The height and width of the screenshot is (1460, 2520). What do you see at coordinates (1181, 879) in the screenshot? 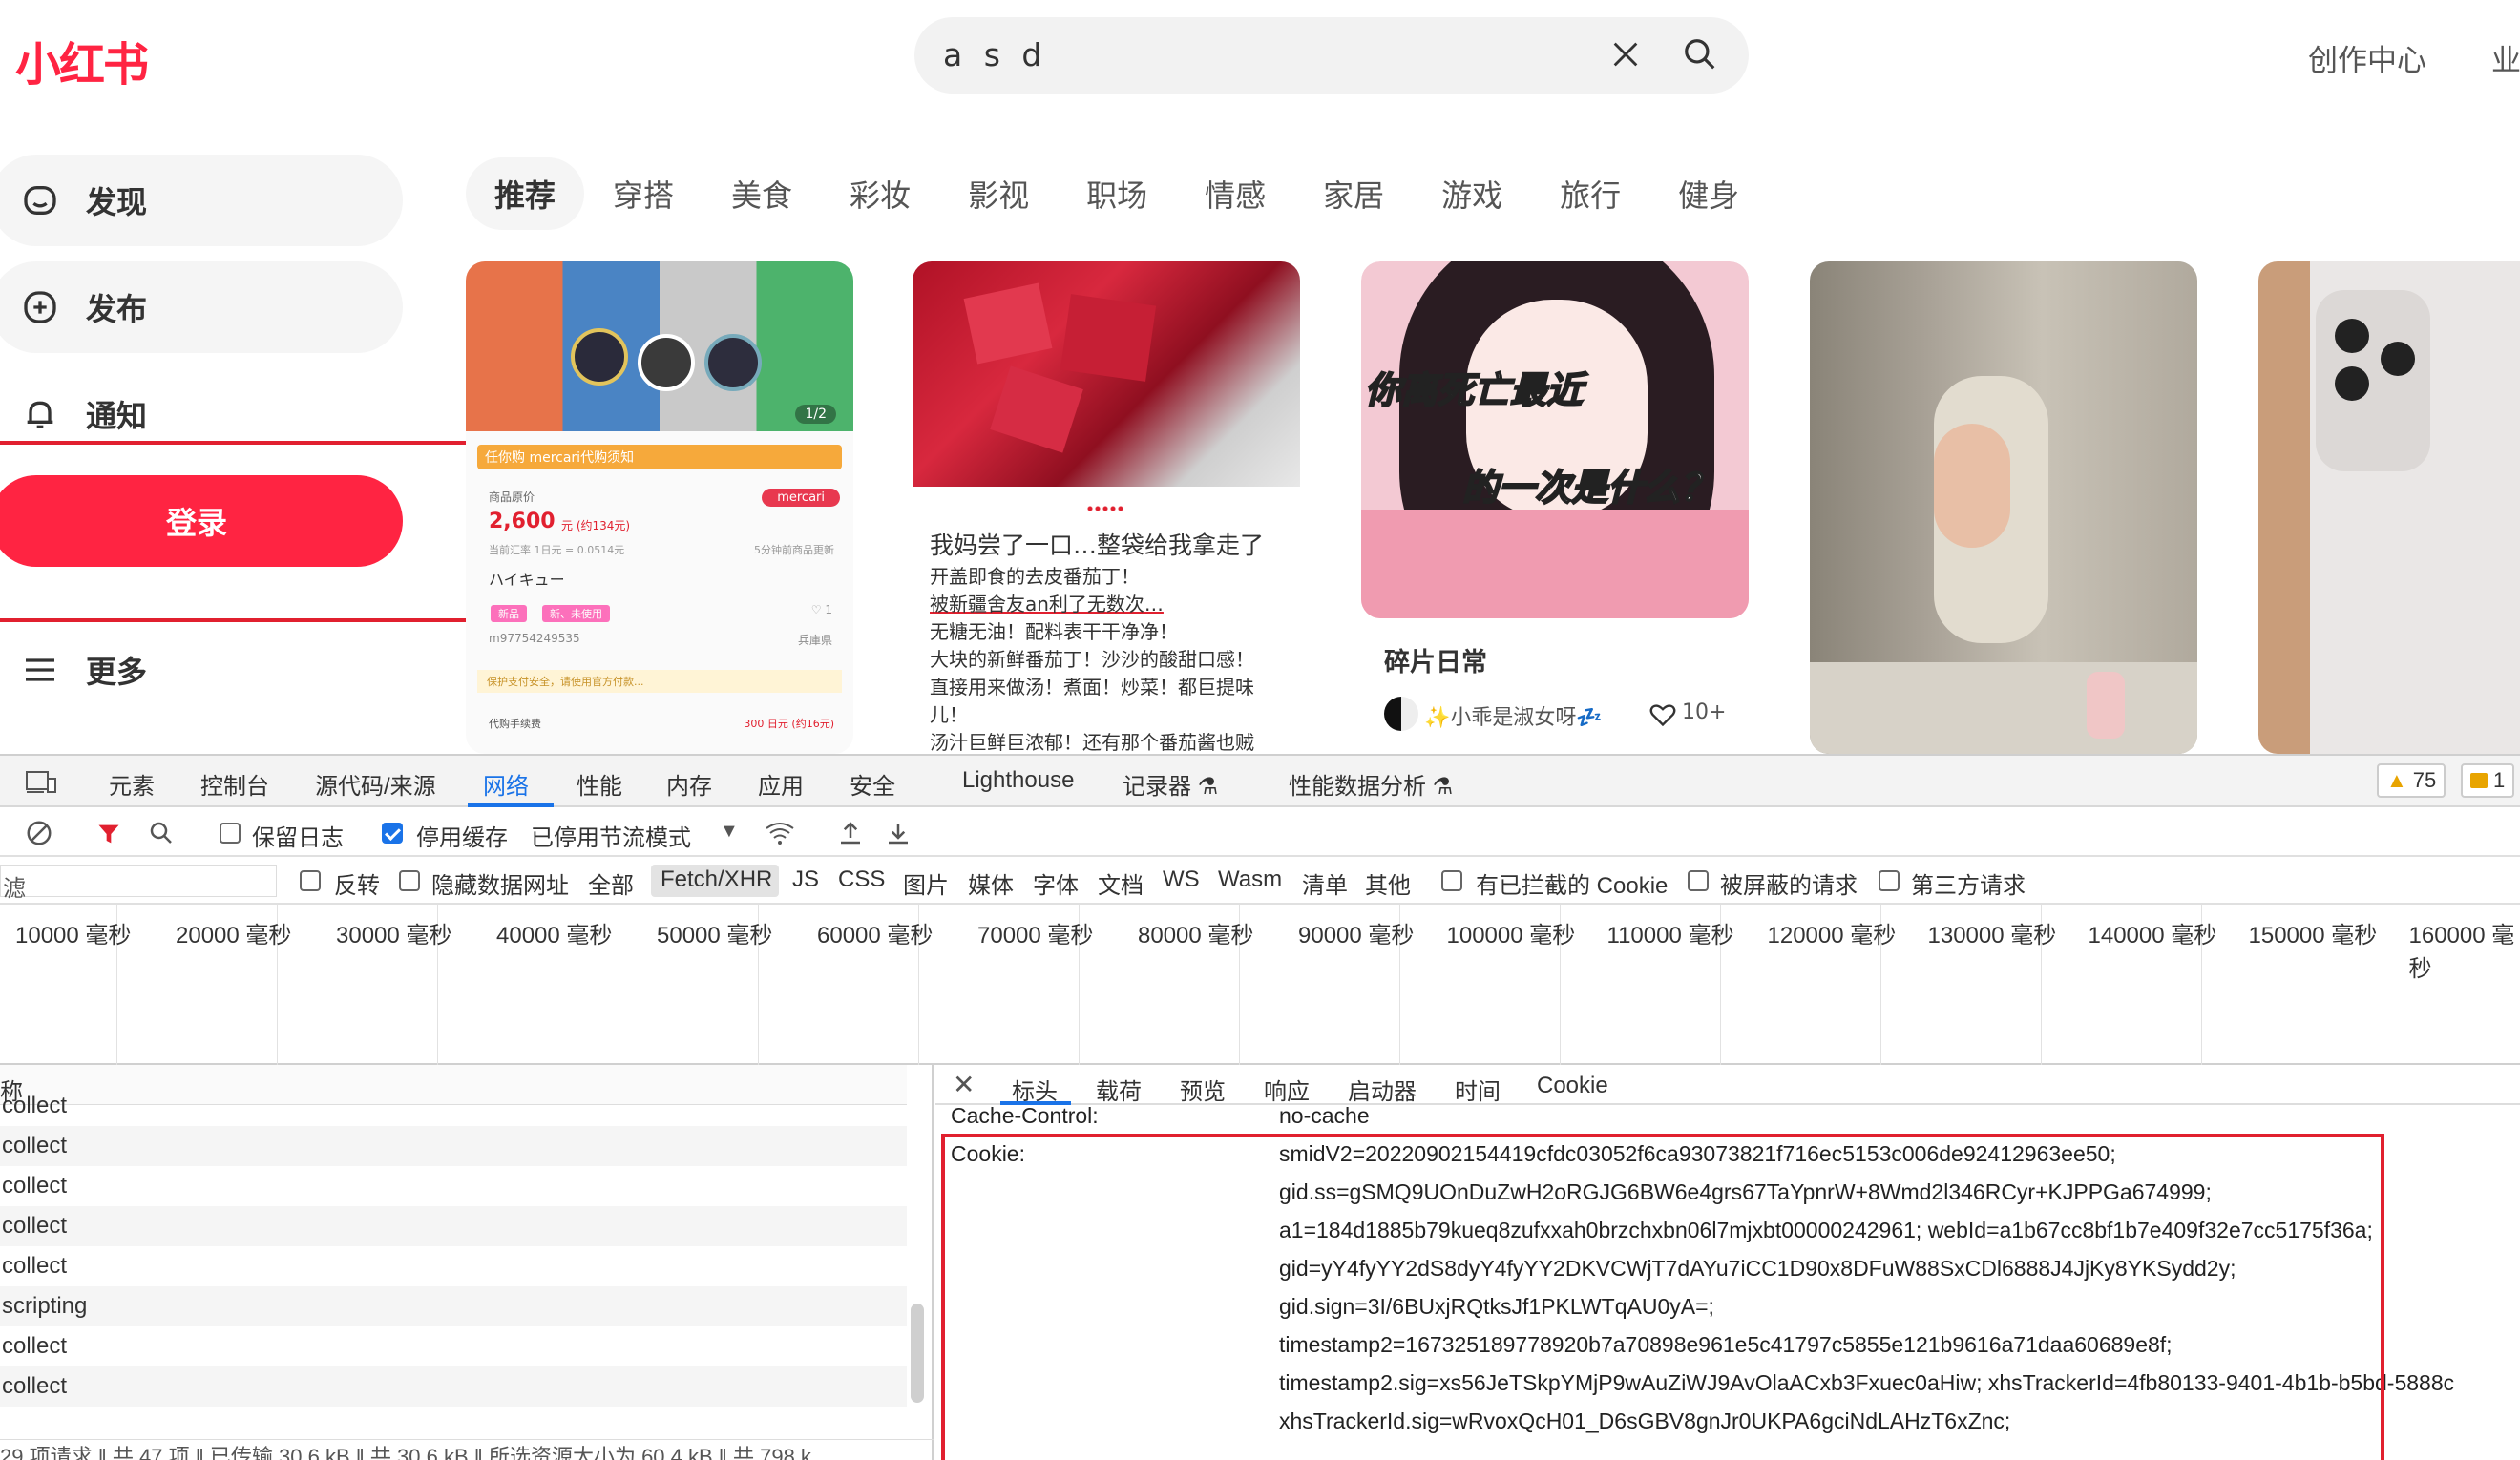
I see `type-filter-ws: WS` at bounding box center [1181, 879].